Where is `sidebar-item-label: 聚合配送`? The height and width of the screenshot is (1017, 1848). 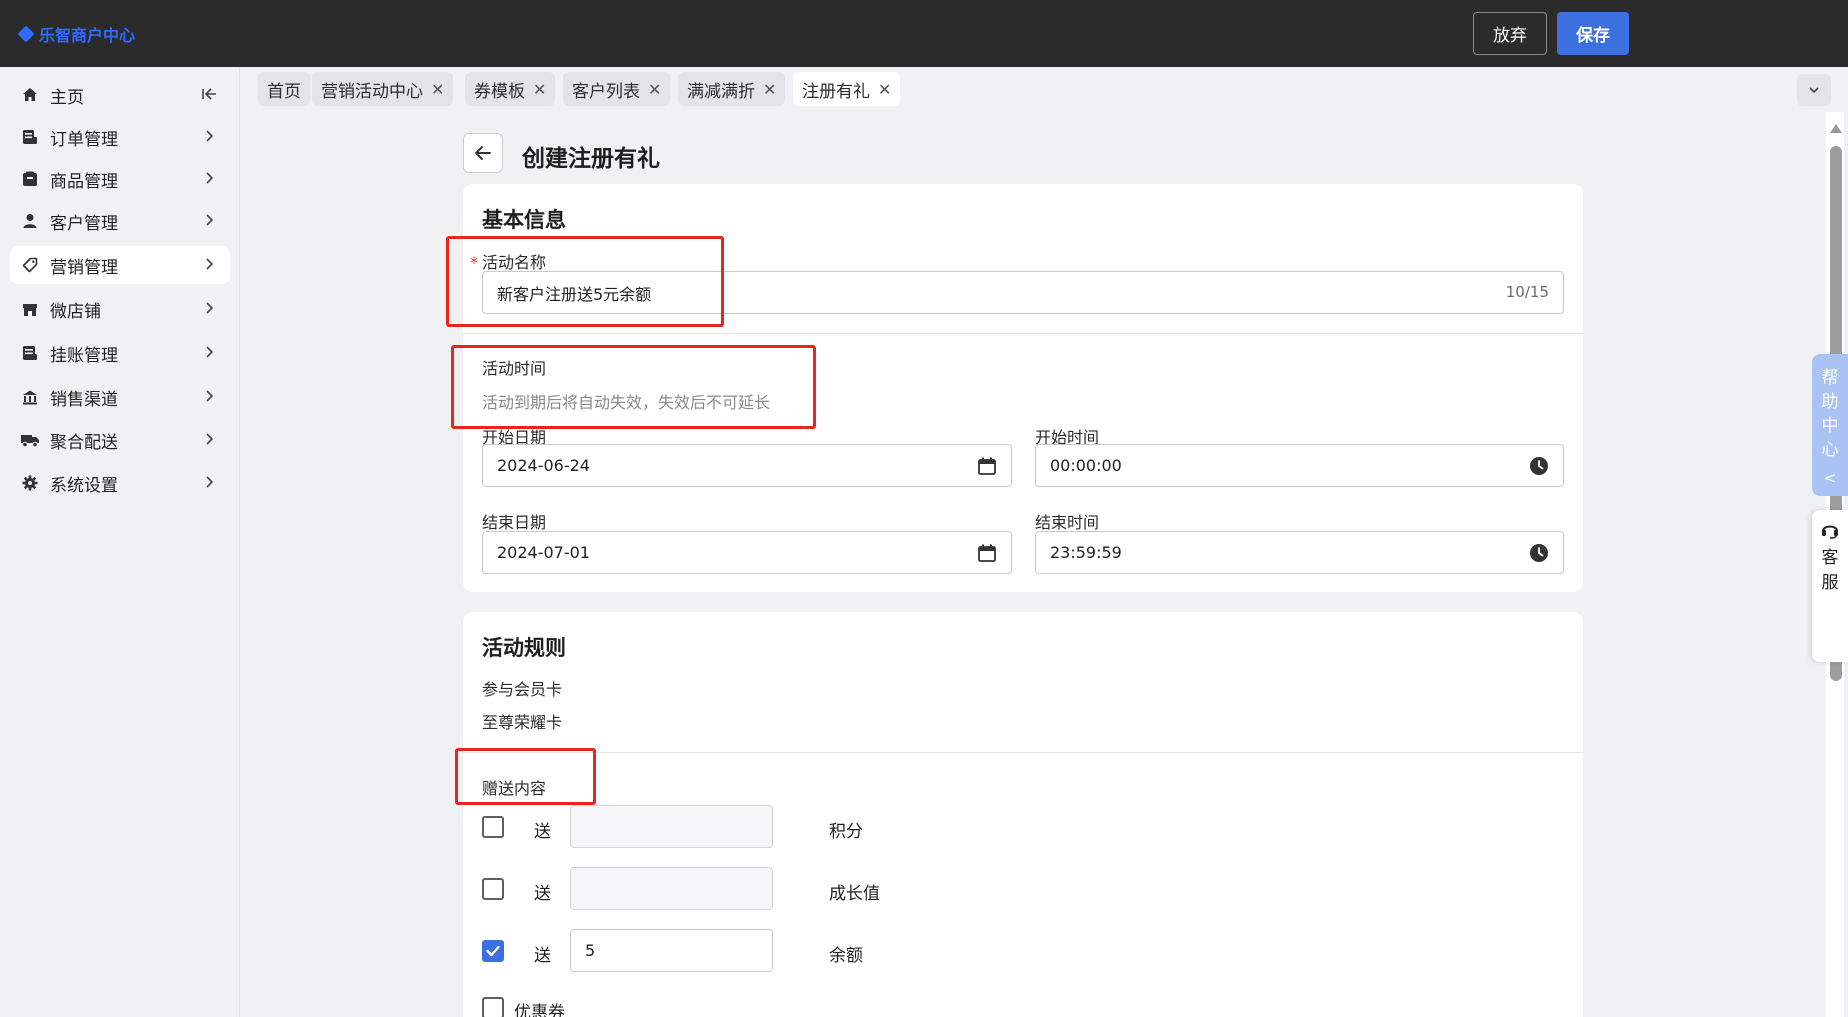 sidebar-item-label: 聚合配送 is located at coordinates (84, 442).